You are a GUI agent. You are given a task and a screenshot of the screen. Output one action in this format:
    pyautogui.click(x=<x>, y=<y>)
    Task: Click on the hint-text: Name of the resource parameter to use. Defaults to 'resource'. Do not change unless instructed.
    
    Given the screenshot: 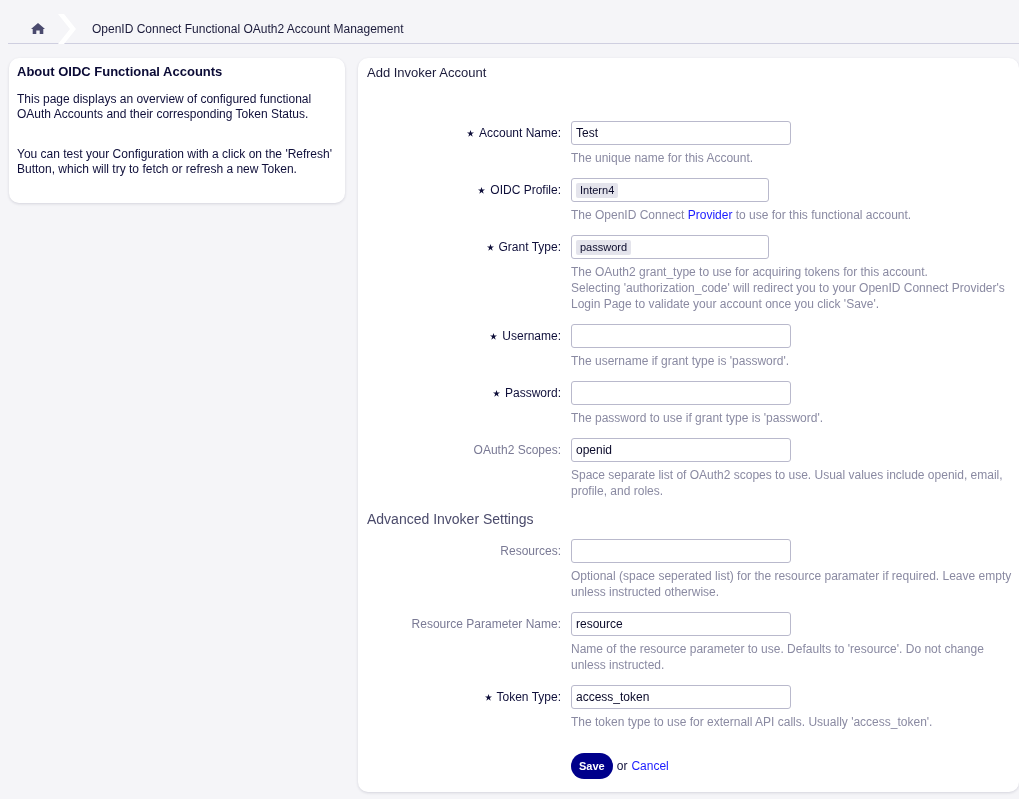 What is the action you would take?
    pyautogui.click(x=778, y=657)
    